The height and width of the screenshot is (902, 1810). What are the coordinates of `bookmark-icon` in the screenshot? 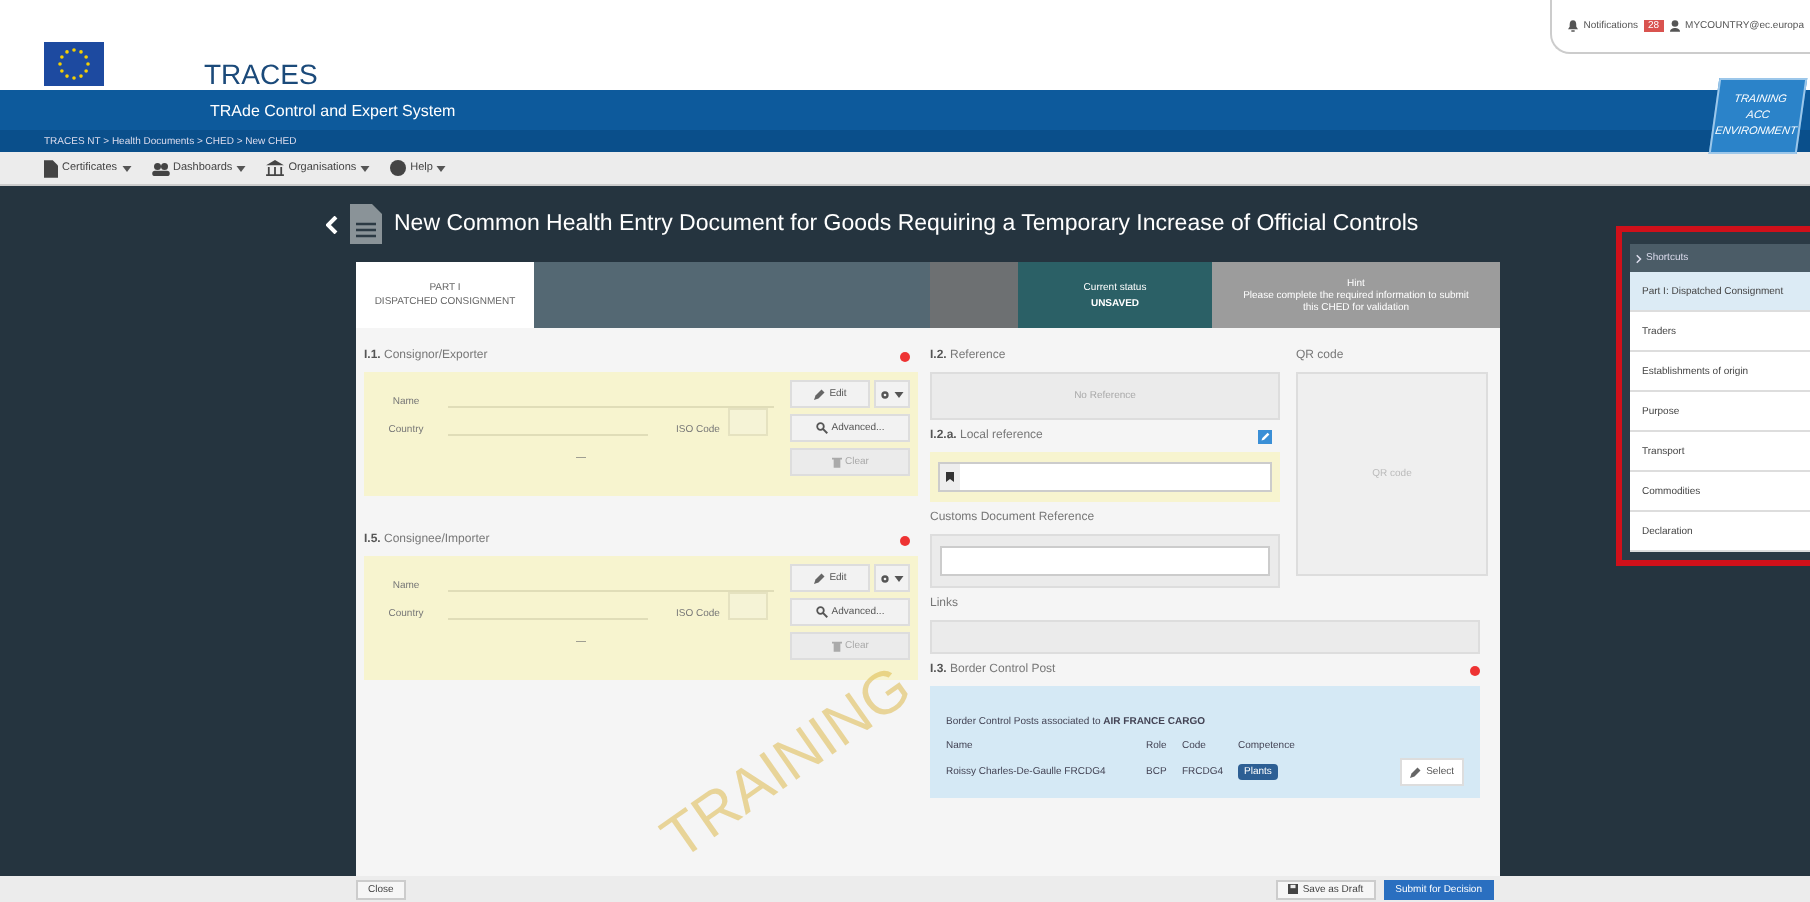 It's located at (950, 477).